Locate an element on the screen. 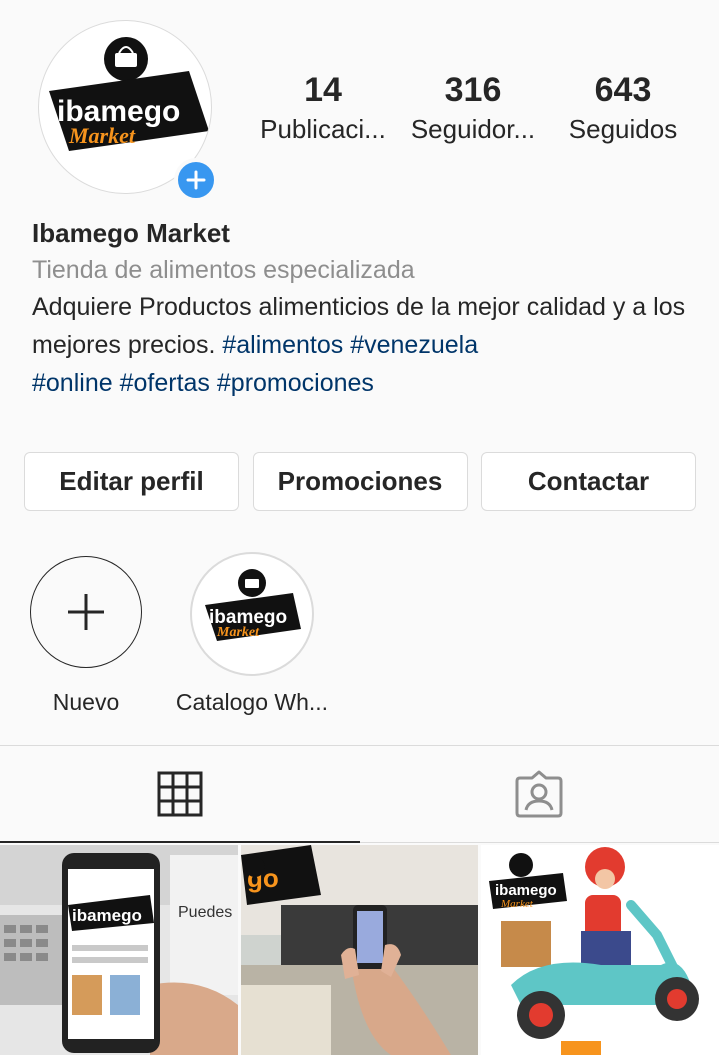 The height and width of the screenshot is (1055, 719). hashtag-link: #promociones is located at coordinates (295, 383).